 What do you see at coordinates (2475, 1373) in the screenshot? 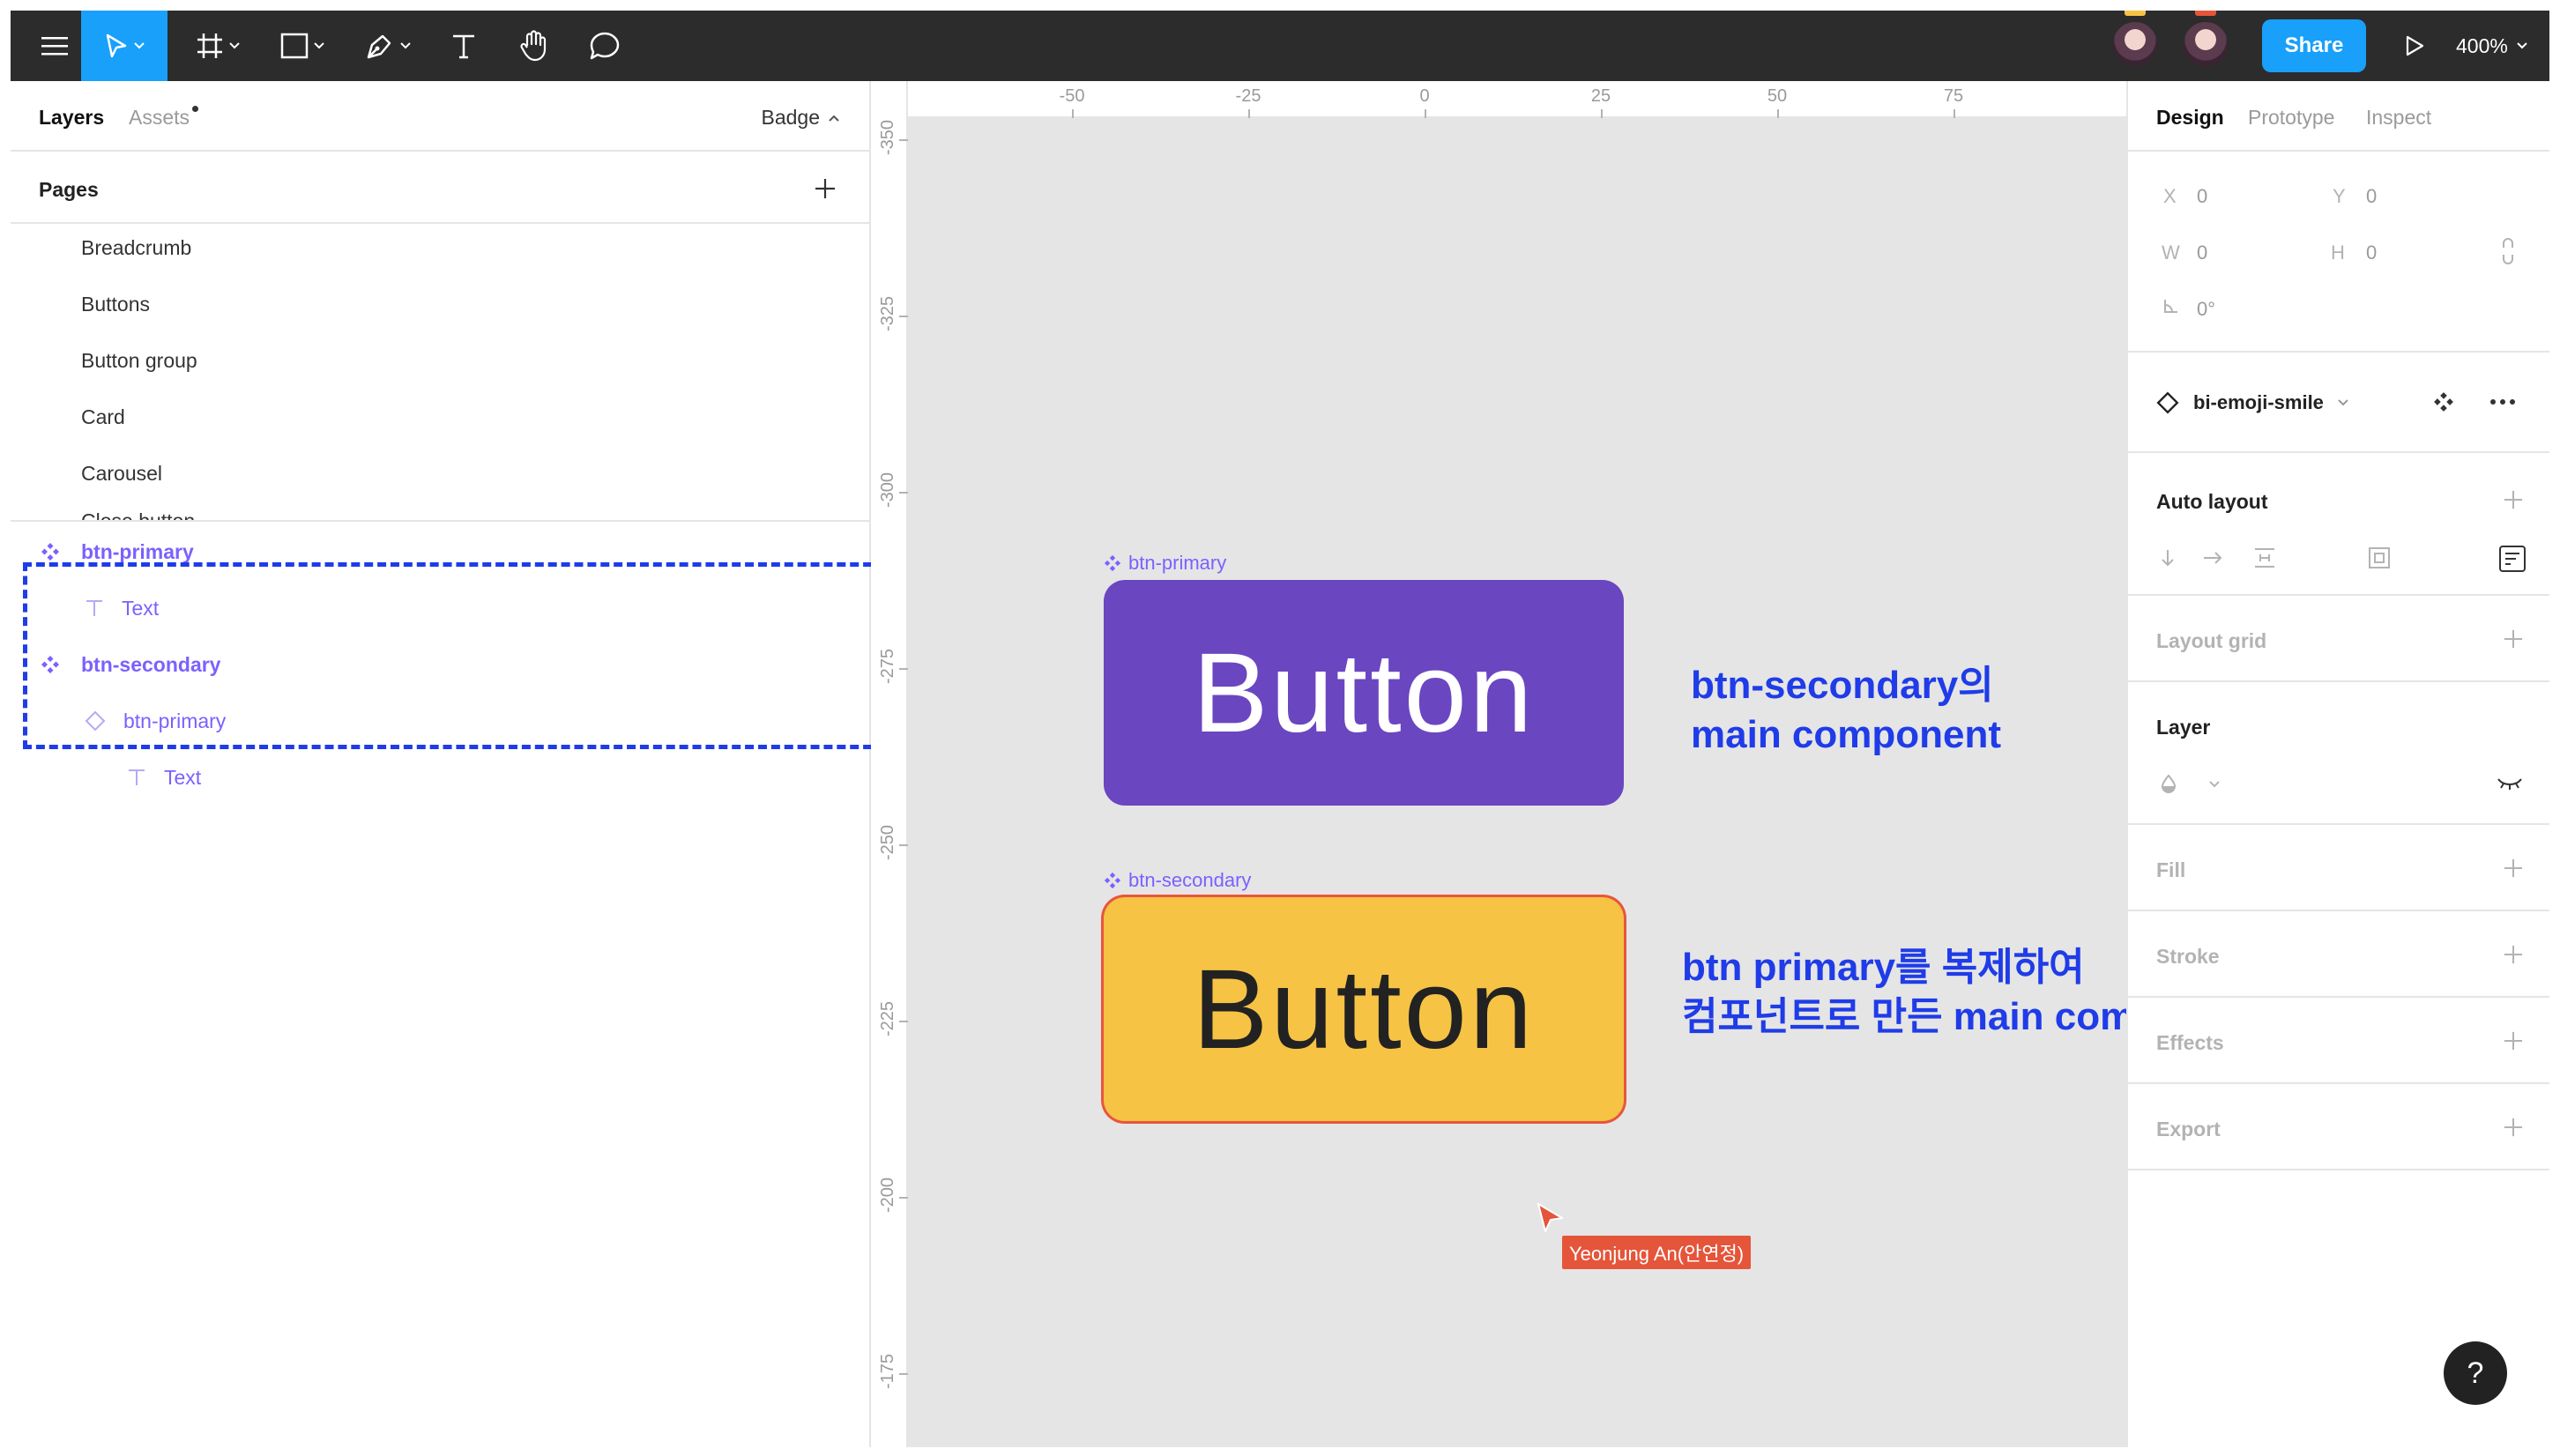
I see `help-button: ?` at bounding box center [2475, 1373].